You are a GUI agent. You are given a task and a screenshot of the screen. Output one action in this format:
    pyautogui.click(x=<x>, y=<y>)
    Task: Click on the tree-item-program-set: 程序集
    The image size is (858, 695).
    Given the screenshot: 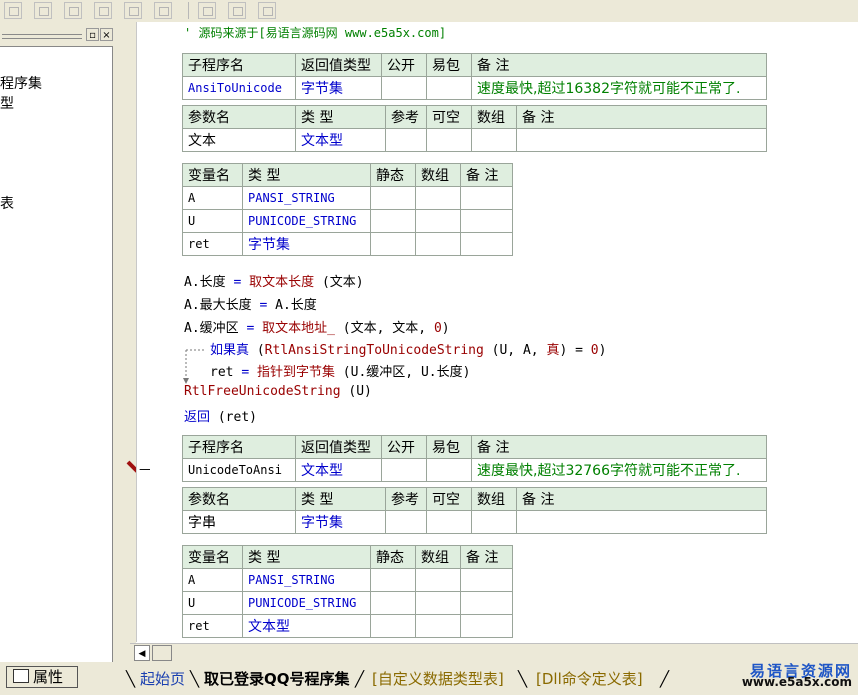 What is the action you would take?
    pyautogui.click(x=21, y=83)
    